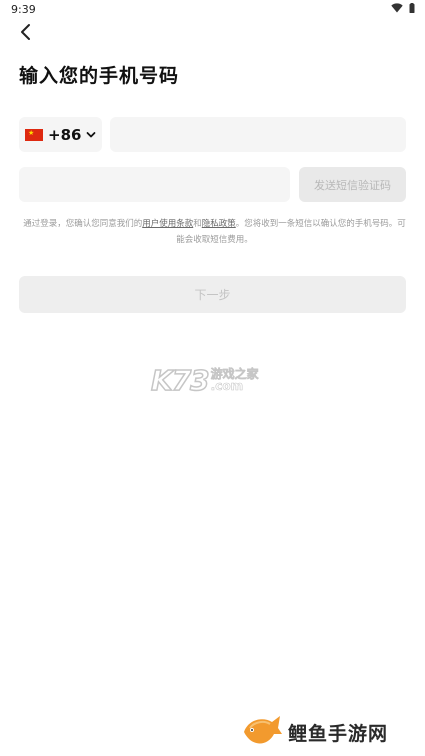  I want to click on status-time: 9:39, so click(23, 9).